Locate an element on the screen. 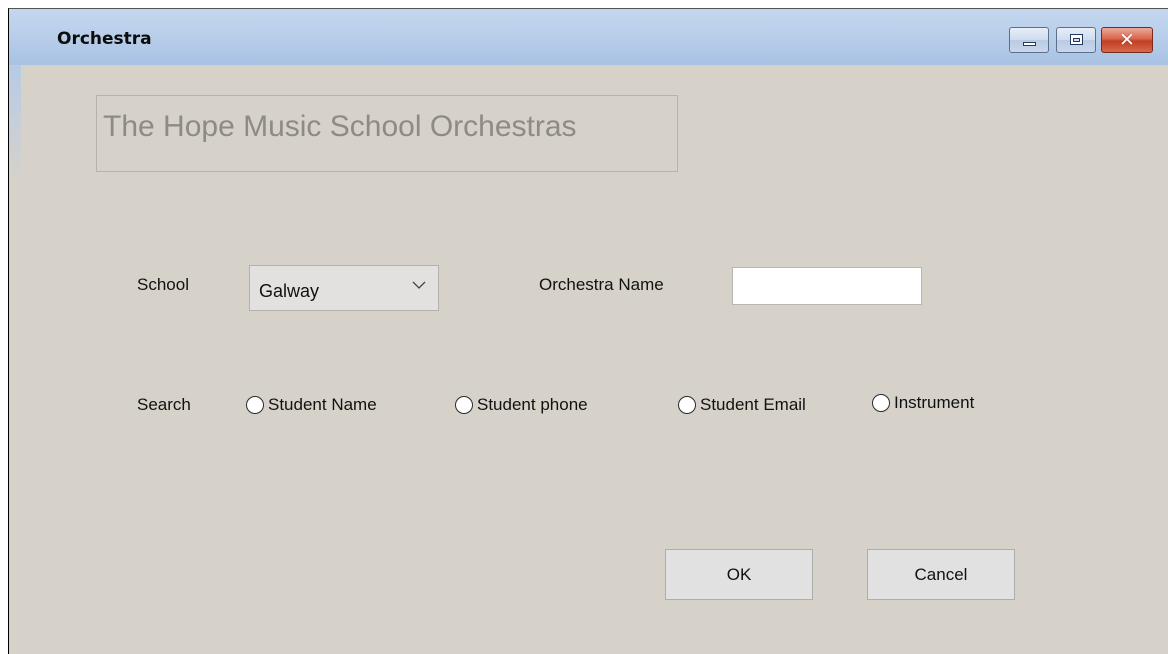 The width and height of the screenshot is (1168, 654). title-bar: Orchestra ✕ is located at coordinates (588, 37).